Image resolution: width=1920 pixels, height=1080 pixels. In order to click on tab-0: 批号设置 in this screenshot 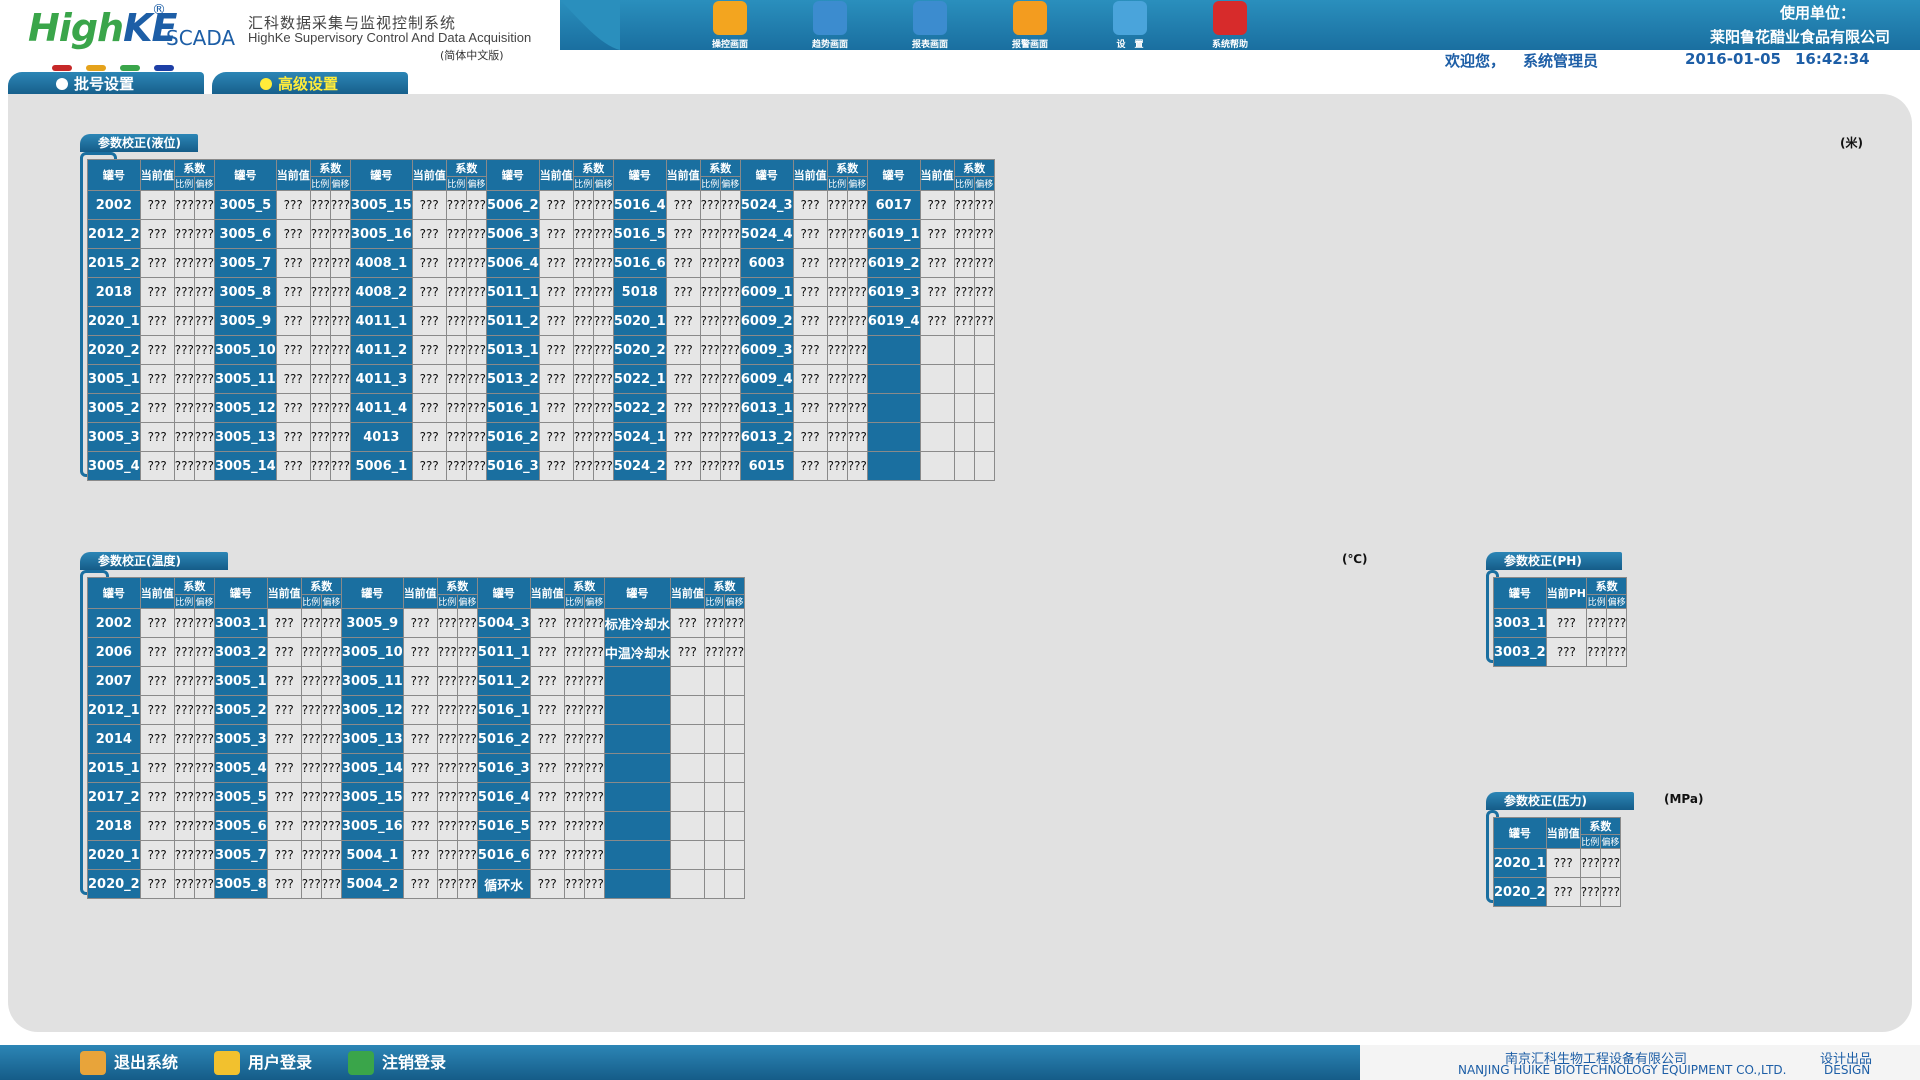, I will do `click(106, 84)`.